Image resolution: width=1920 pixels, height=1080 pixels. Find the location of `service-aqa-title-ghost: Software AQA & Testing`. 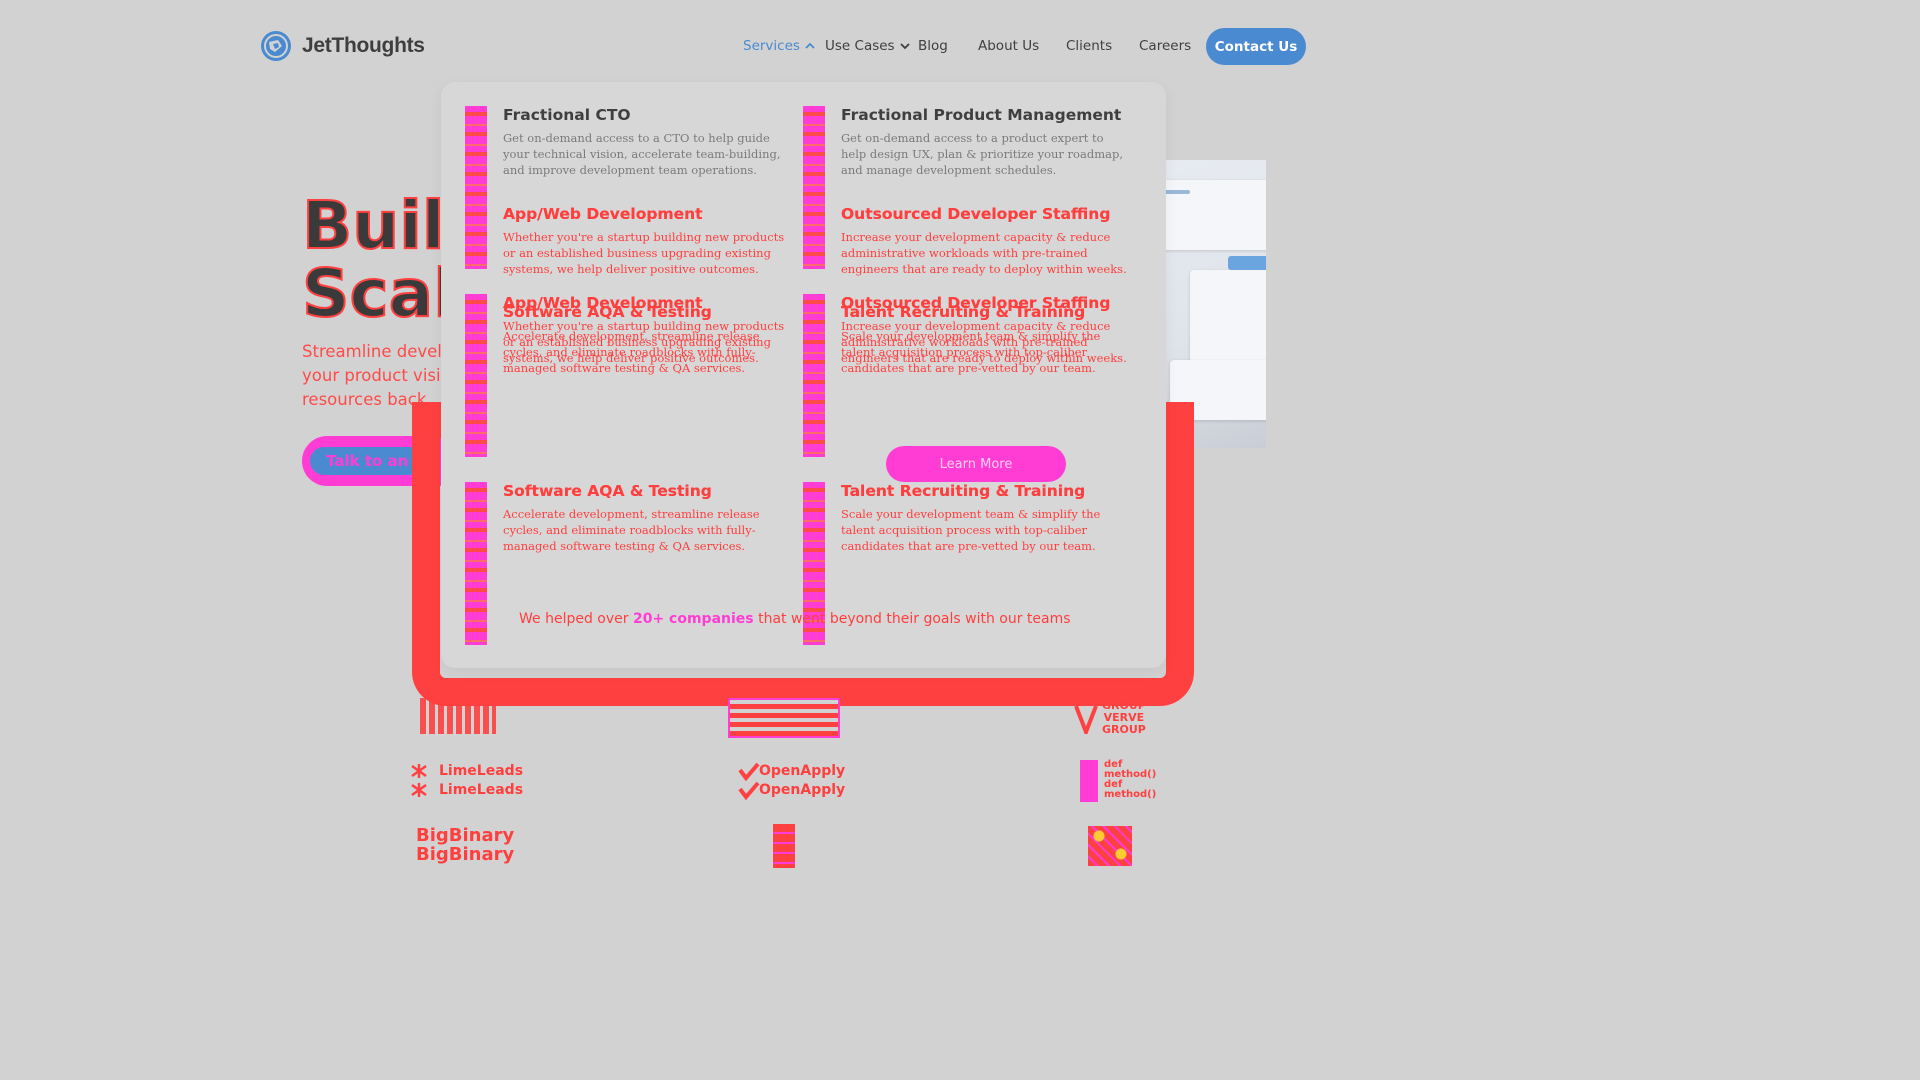

service-aqa-title-ghost: Software AQA & Testing is located at coordinates (607, 312).